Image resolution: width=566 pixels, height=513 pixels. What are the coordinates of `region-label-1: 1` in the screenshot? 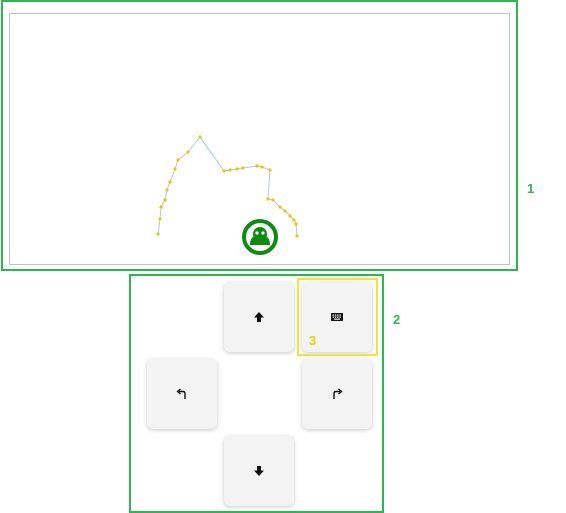 It's located at (531, 188).